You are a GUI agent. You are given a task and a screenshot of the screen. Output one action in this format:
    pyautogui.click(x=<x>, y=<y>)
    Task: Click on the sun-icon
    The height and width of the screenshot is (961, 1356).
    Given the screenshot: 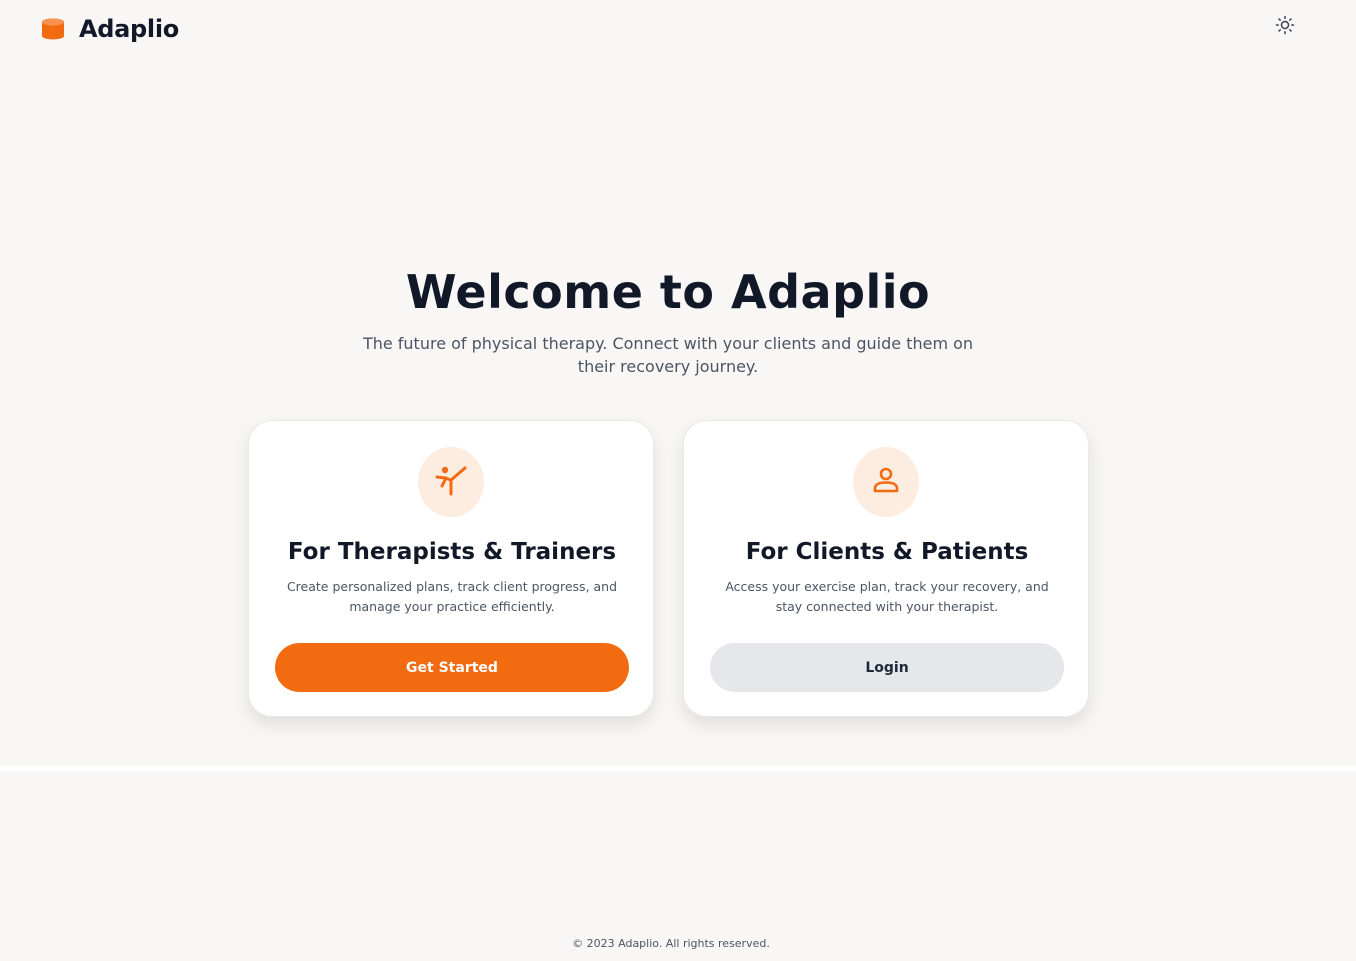 What is the action you would take?
    pyautogui.click(x=1285, y=27)
    